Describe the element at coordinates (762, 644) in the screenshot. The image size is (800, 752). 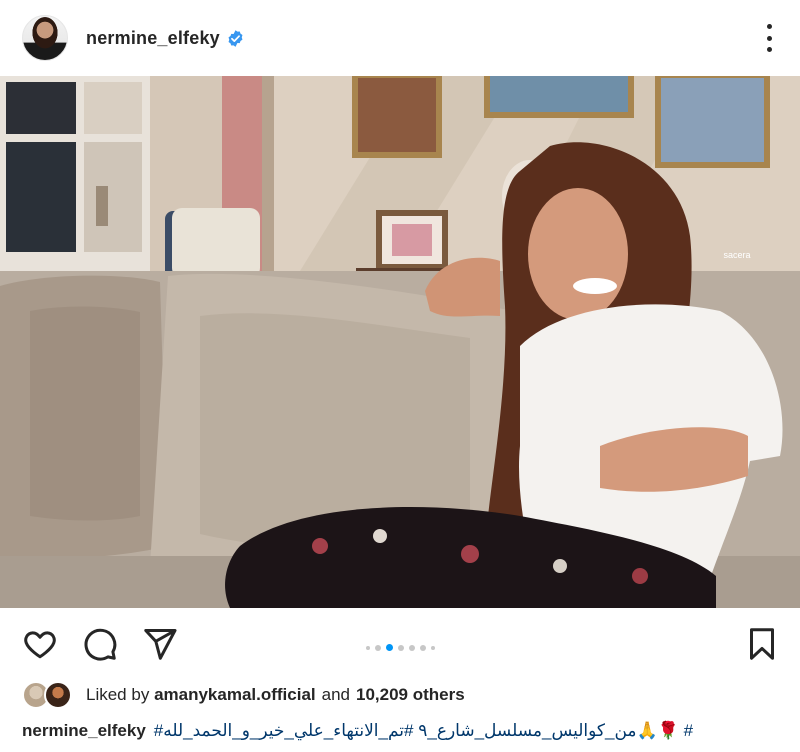
I see `bookmark-icon` at that location.